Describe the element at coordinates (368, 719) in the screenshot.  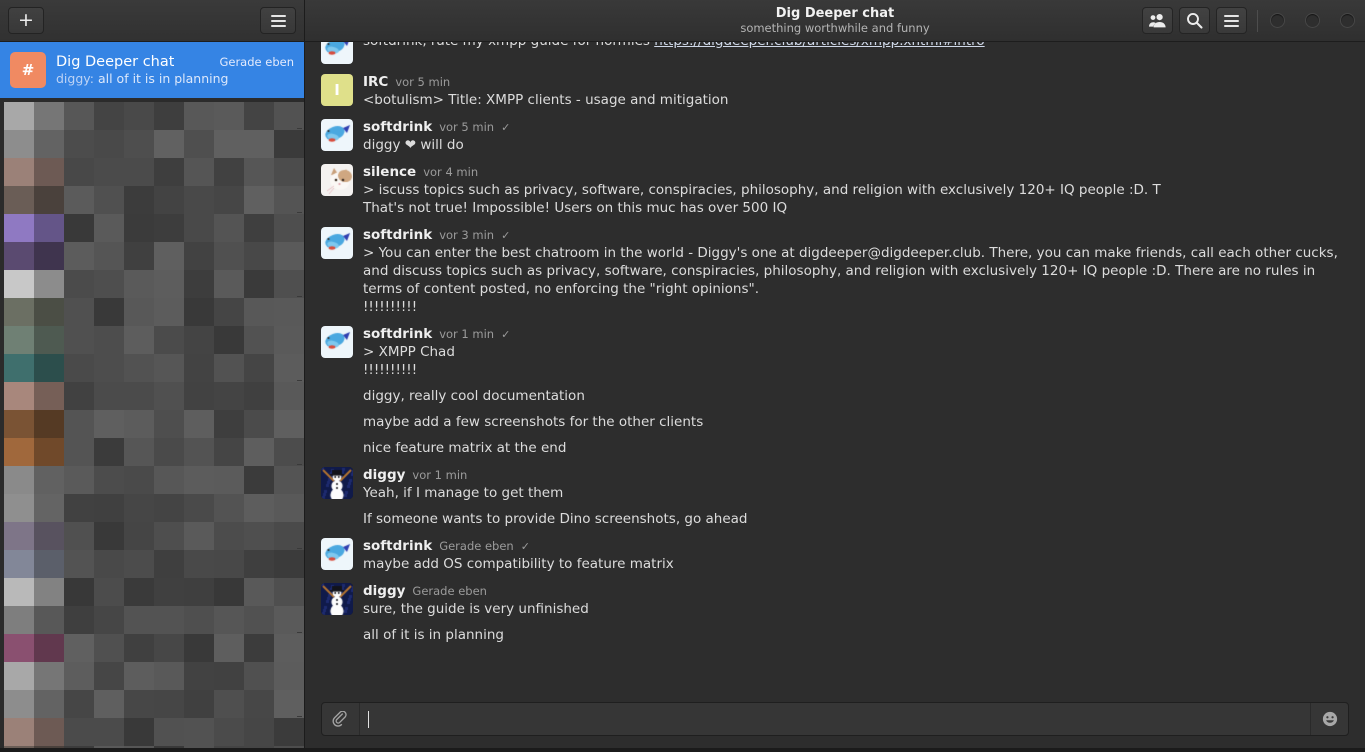
I see `text-caret` at that location.